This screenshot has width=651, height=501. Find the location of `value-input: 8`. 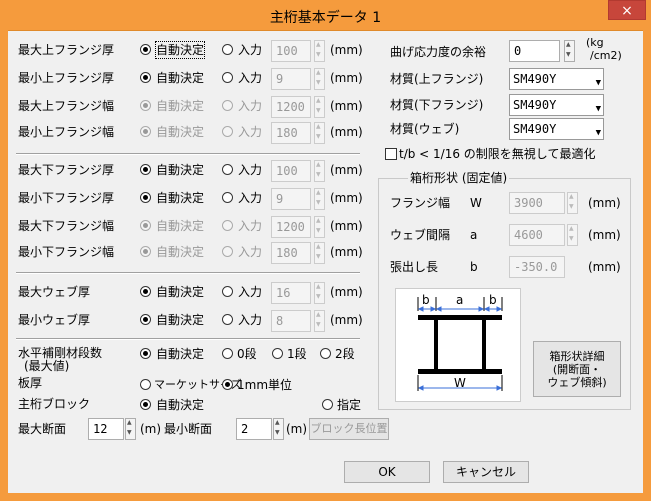

value-input: 8 is located at coordinates (291, 321).